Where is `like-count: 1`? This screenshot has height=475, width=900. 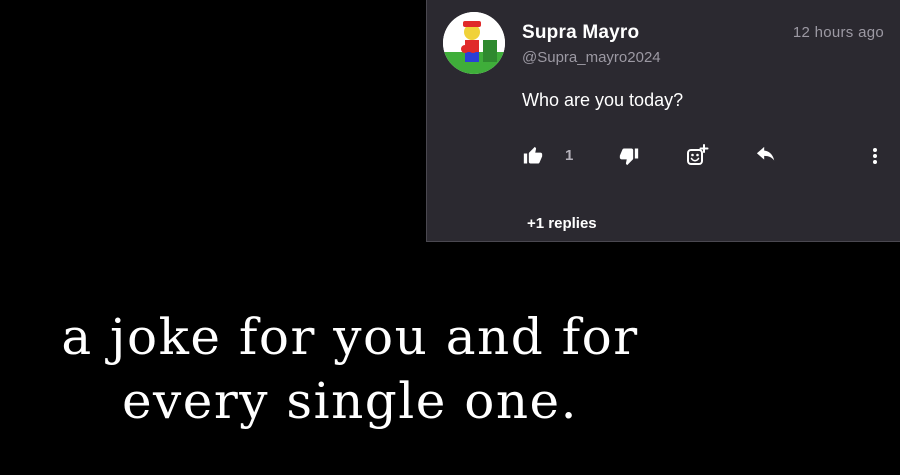
like-count: 1 is located at coordinates (569, 155).